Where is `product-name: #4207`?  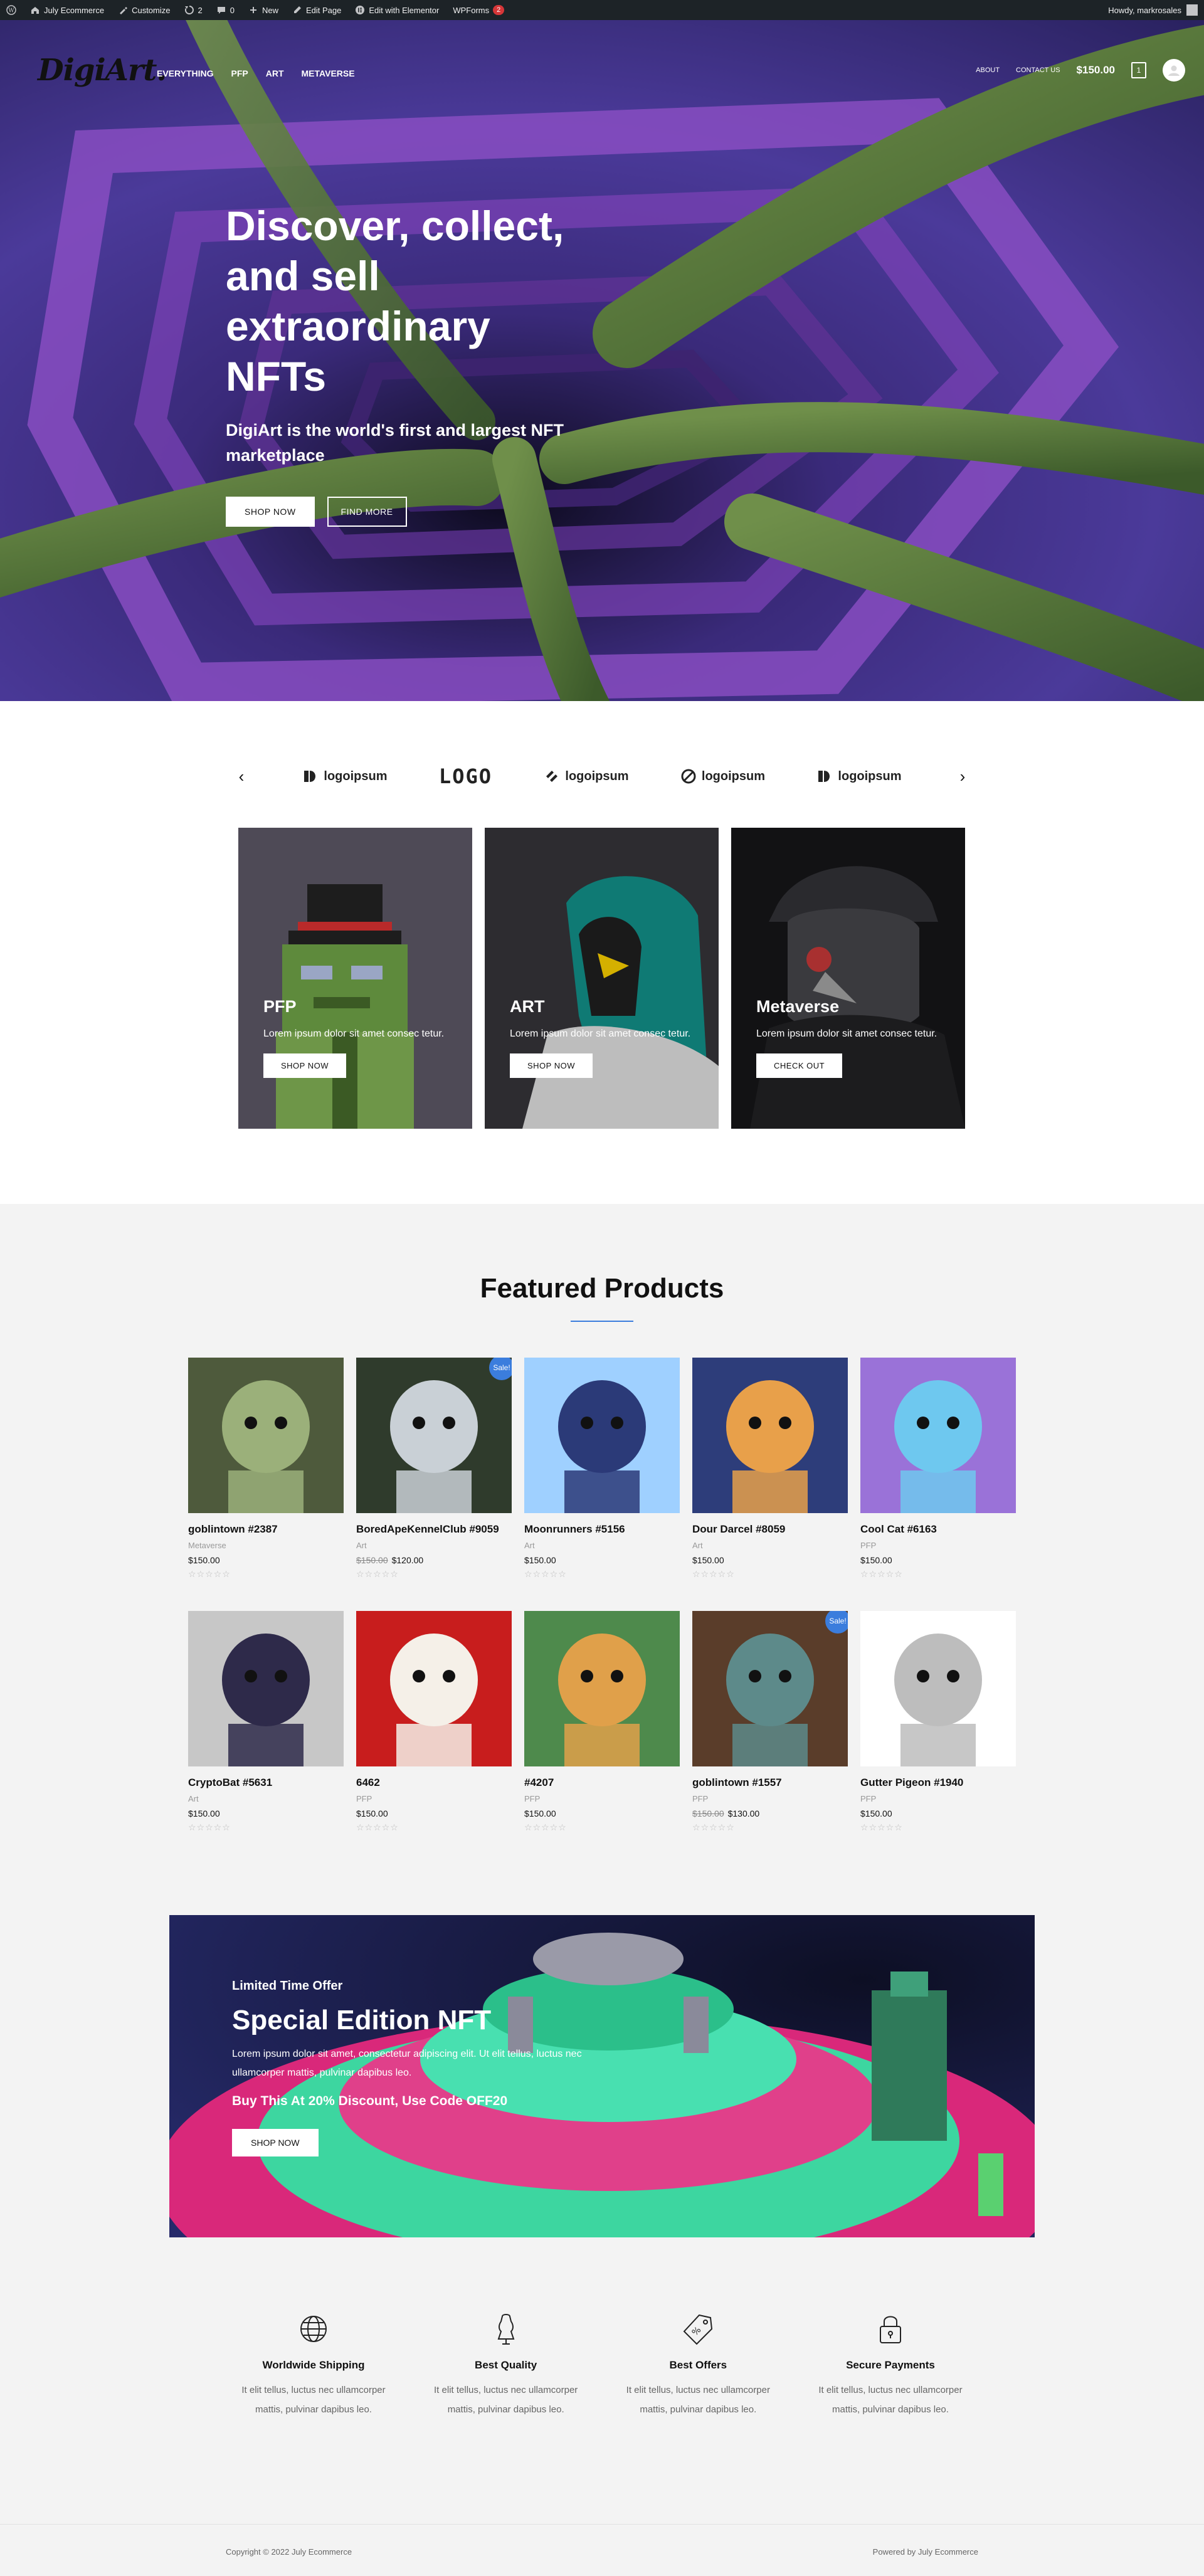 product-name: #4207 is located at coordinates (602, 1782).